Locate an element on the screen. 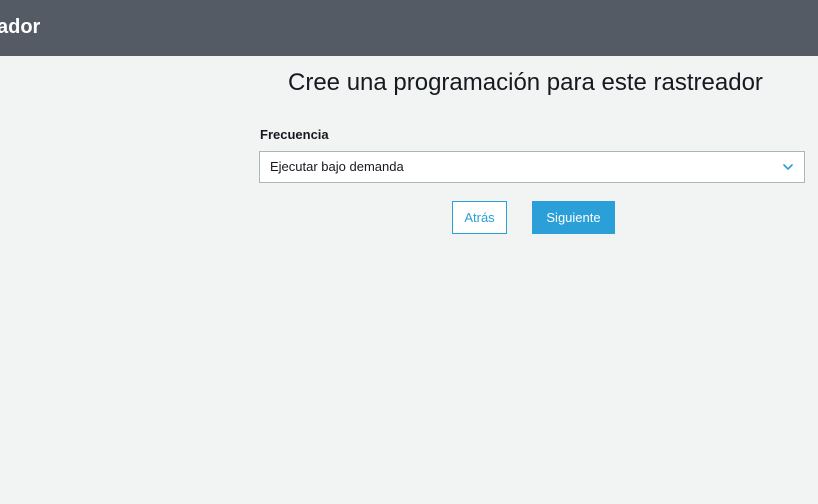 Image resolution: width=818 pixels, height=504 pixels. top-bar: ador is located at coordinates (409, 28).